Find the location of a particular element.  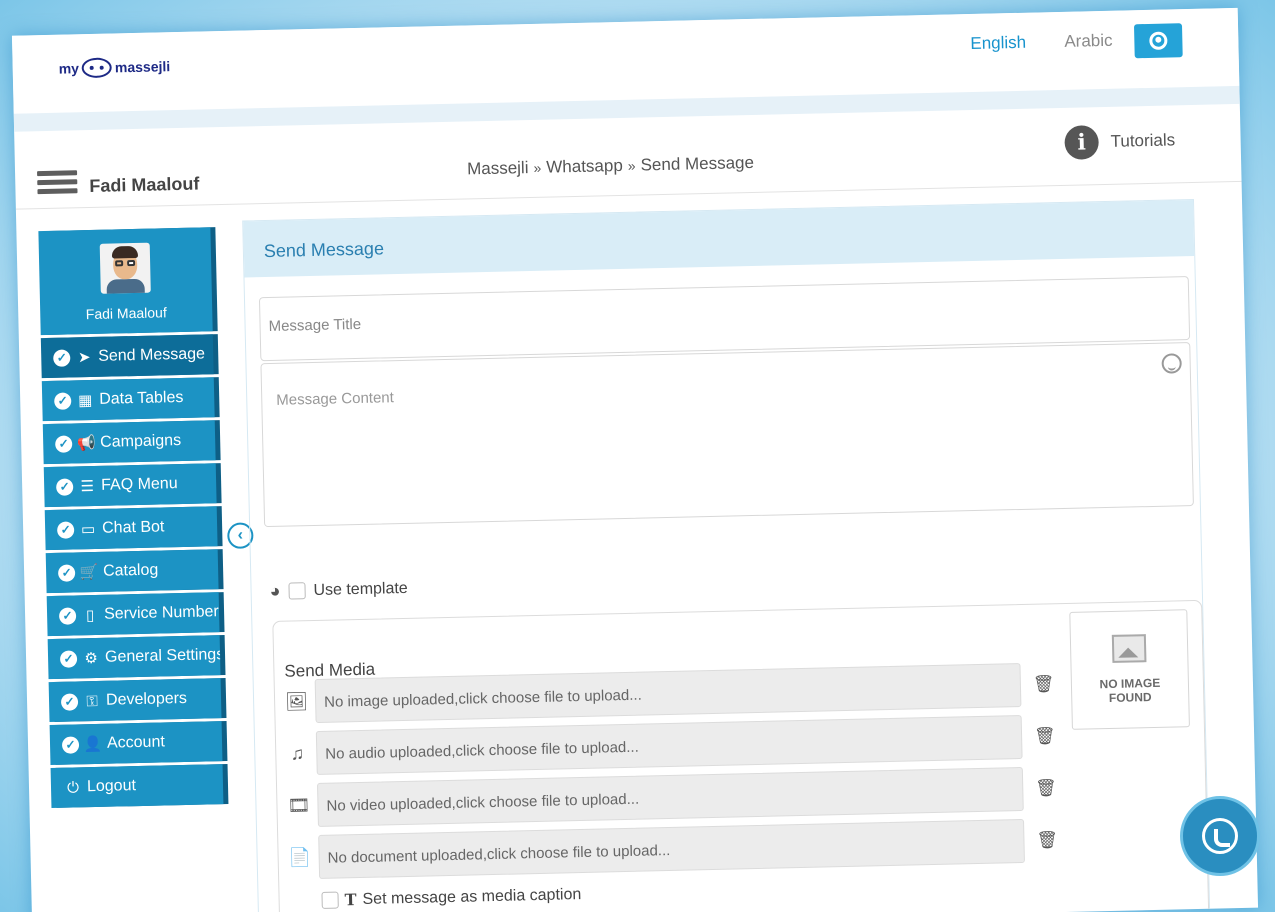

tutorials-label: Tutorials is located at coordinates (1143, 140).